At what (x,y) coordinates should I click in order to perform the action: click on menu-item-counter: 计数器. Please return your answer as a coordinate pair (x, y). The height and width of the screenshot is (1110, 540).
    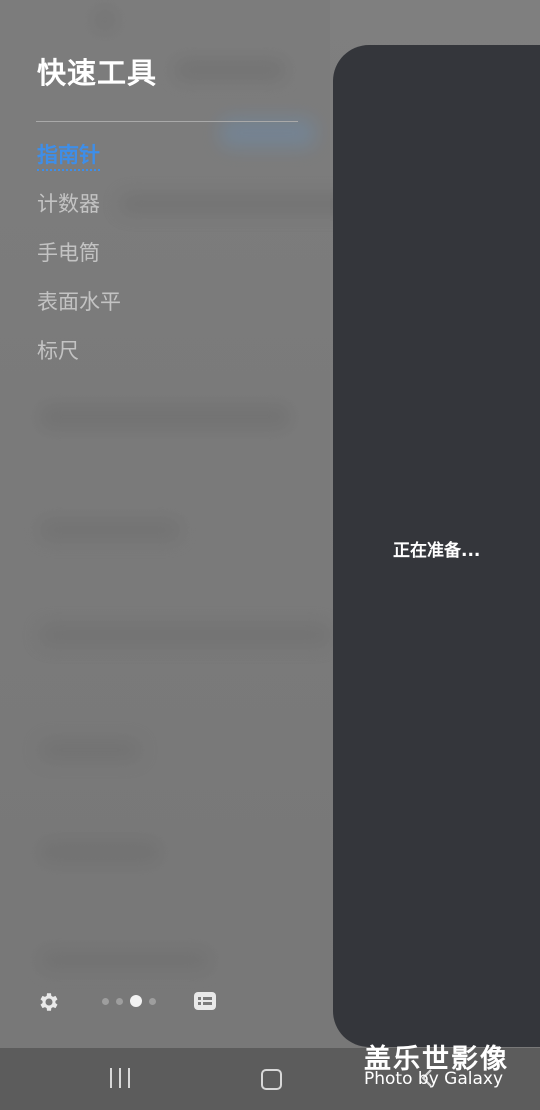
    Looking at the image, I should click on (79, 210).